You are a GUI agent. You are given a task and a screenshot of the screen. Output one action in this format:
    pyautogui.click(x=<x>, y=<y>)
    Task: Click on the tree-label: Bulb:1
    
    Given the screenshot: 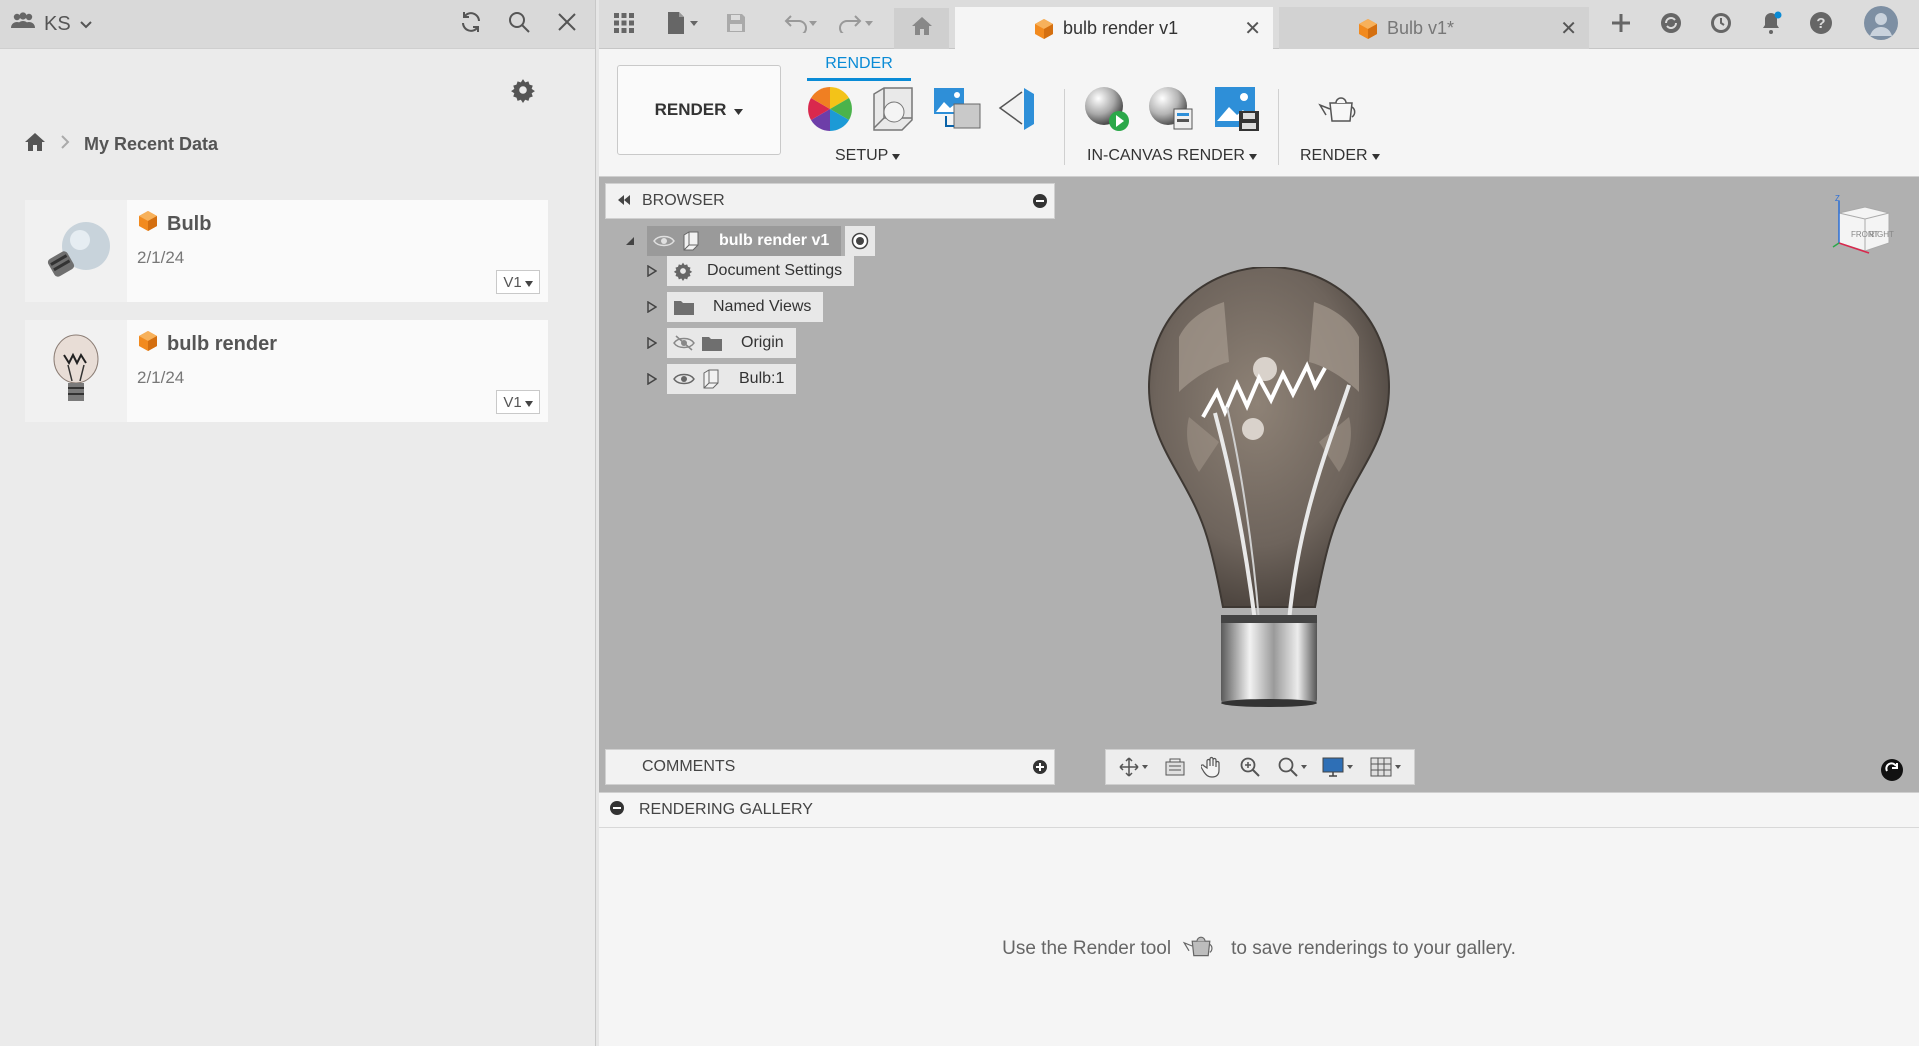 What is the action you would take?
    pyautogui.click(x=762, y=378)
    